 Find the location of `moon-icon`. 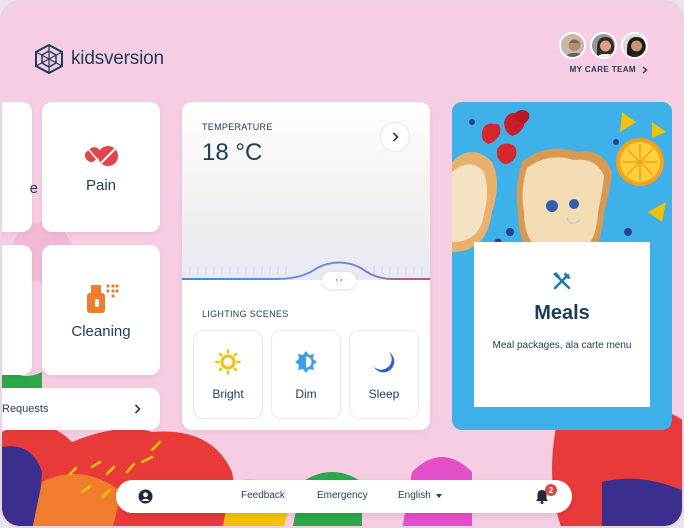

moon-icon is located at coordinates (384, 361).